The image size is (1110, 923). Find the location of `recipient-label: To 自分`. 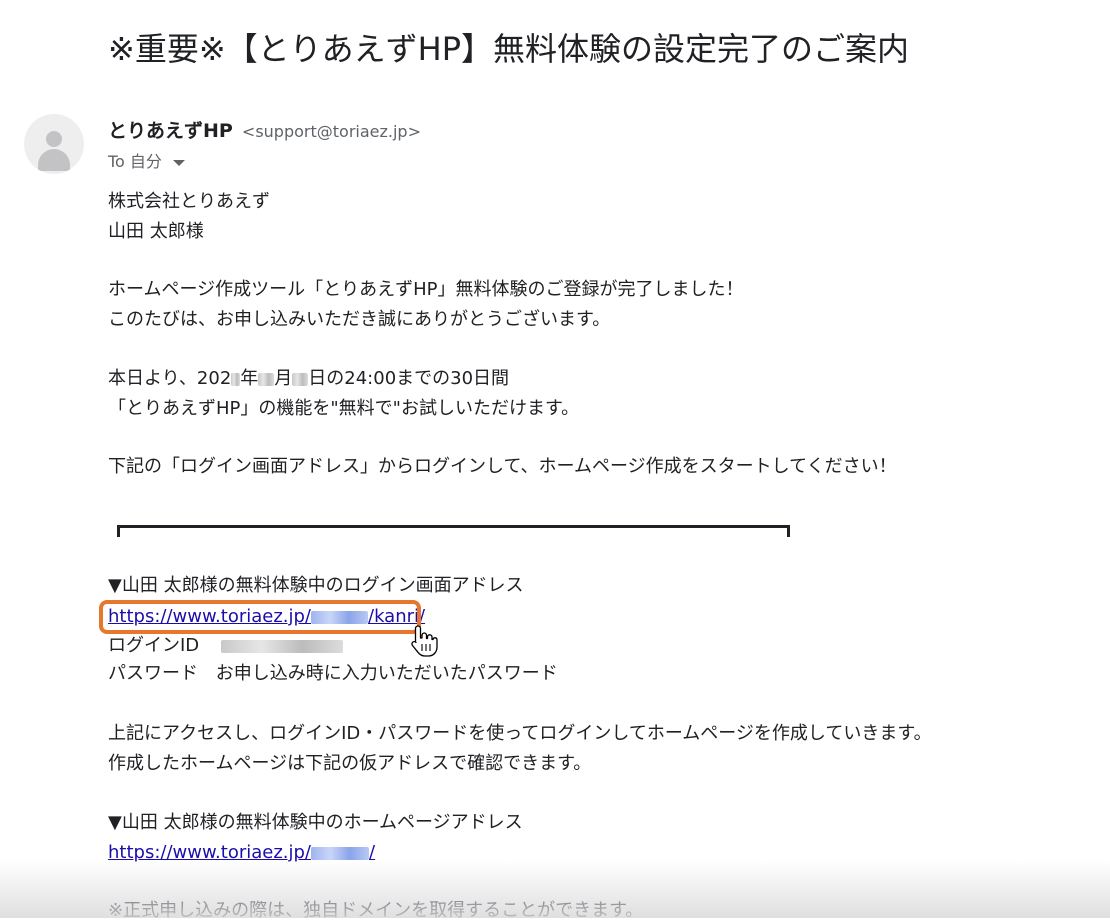

recipient-label: To 自分 is located at coordinates (135, 161).